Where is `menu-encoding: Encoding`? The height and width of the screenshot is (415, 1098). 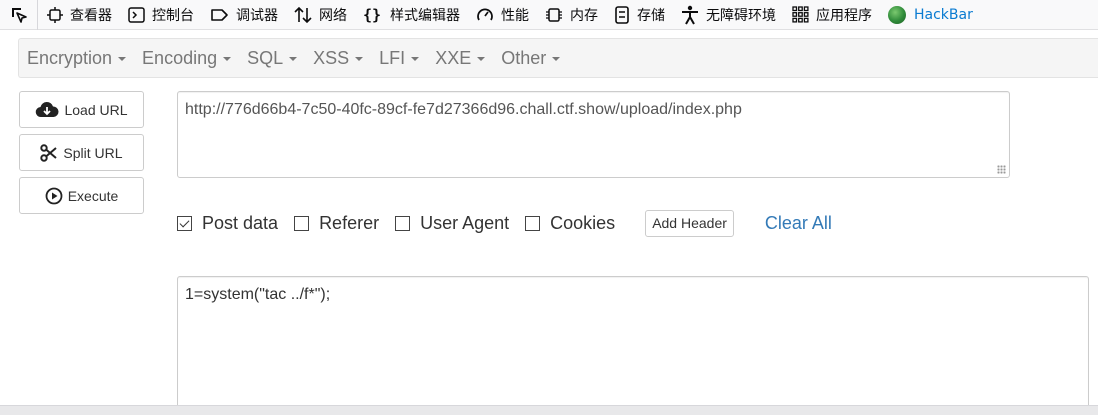
menu-encoding: Encoding is located at coordinates (186, 58).